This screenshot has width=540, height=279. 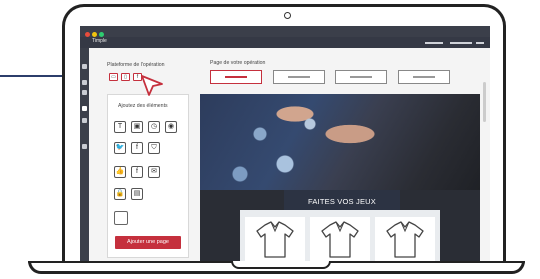 I want to click on app-title: Timple, so click(x=99, y=41).